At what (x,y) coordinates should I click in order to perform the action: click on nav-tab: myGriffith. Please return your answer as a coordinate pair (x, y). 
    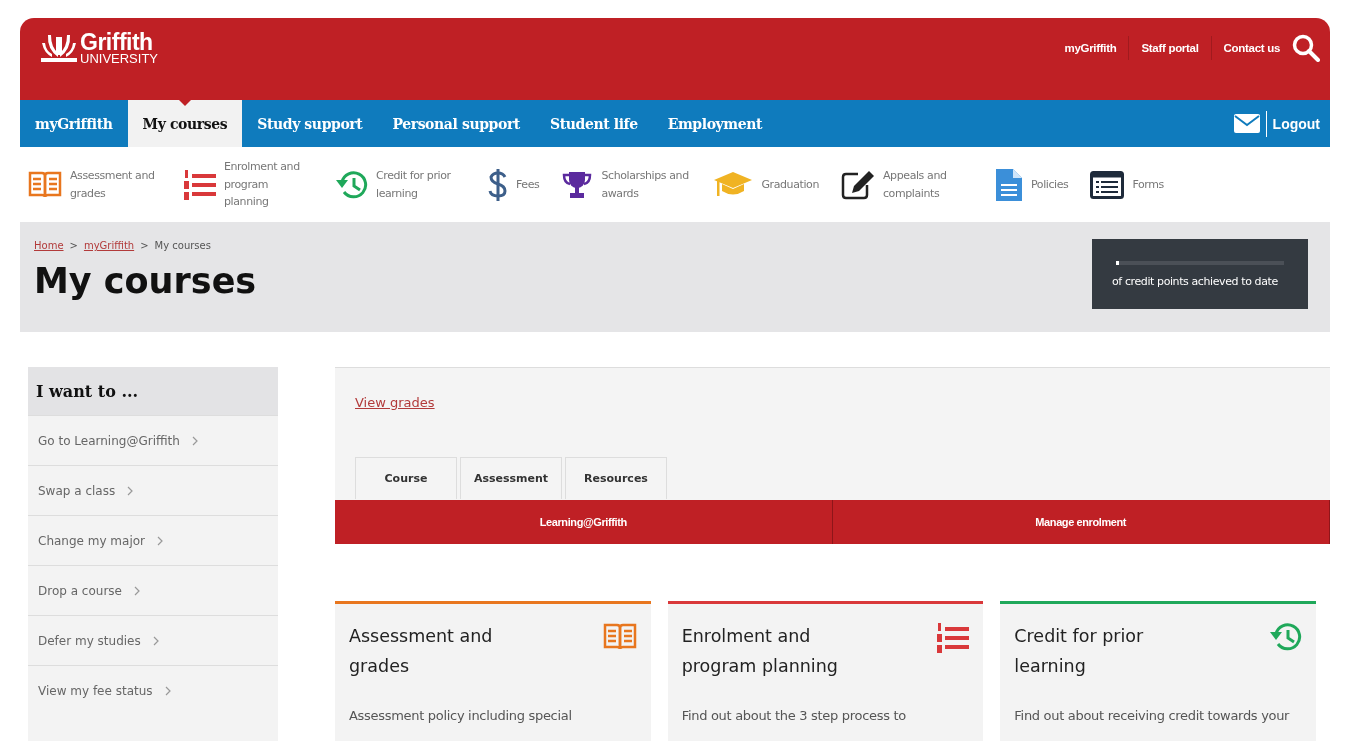
    Looking at the image, I should click on (74, 123).